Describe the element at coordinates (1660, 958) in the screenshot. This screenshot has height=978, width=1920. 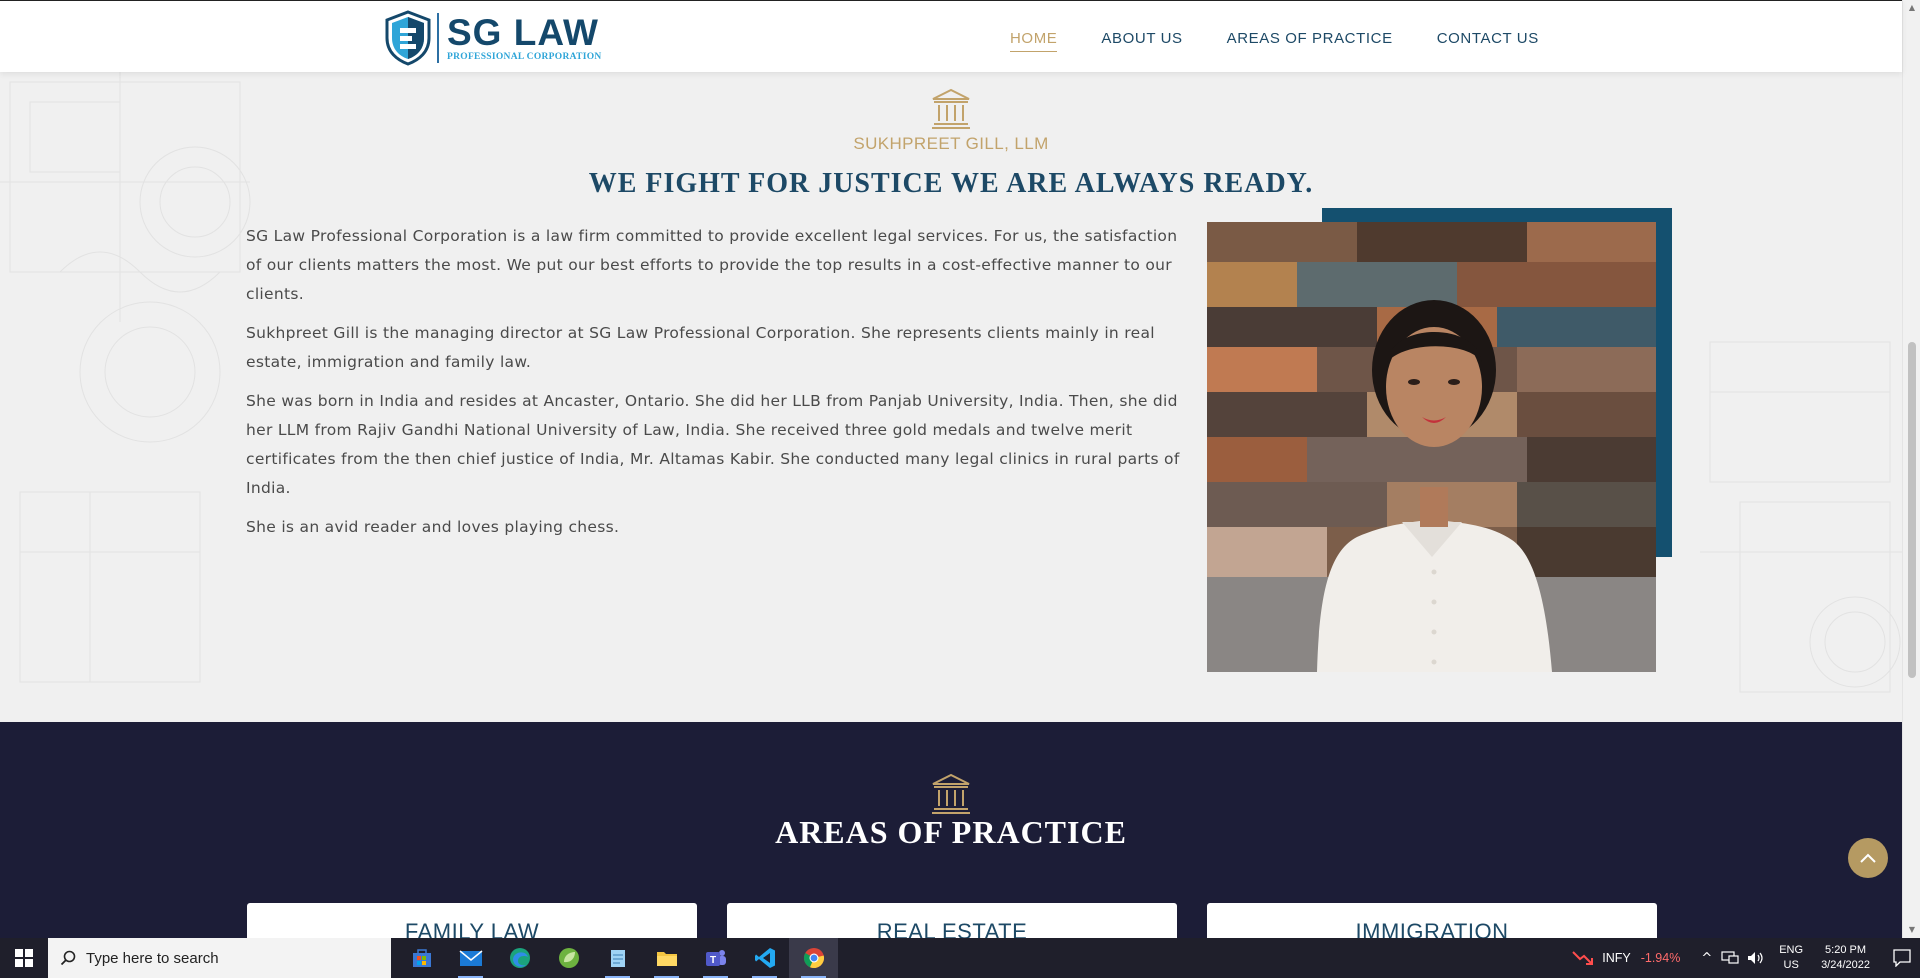
I see `stock-change: -1.94%` at that location.